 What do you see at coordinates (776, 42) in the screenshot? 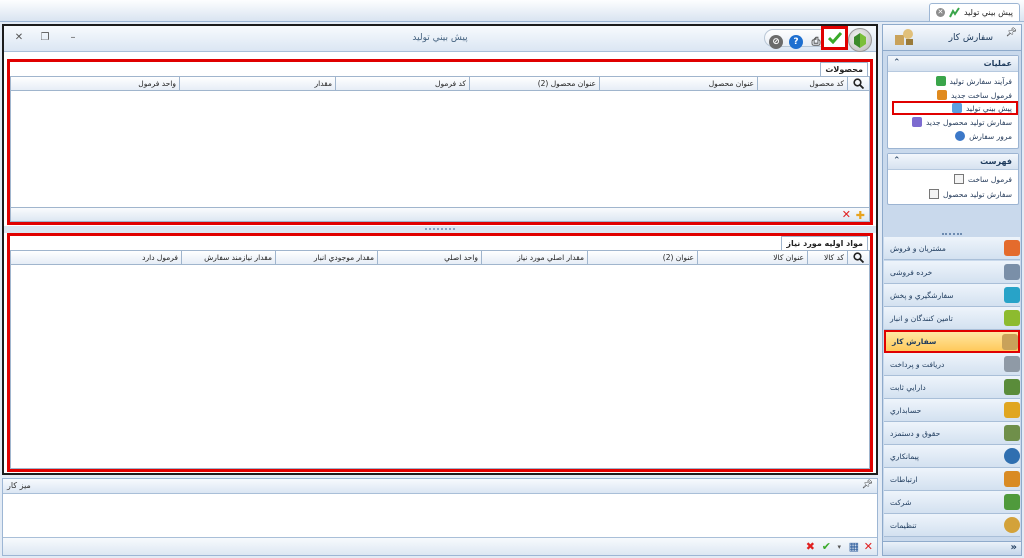
I see `about-icon: ⊘` at bounding box center [776, 42].